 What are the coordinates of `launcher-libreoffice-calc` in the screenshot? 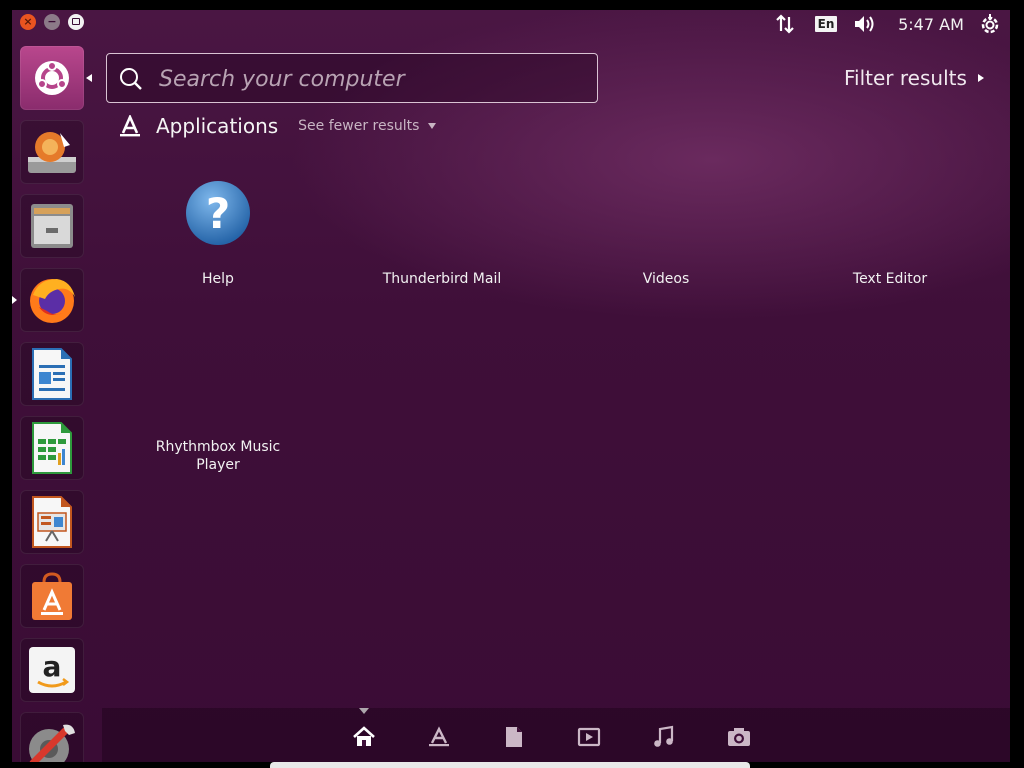 It's located at (52, 448).